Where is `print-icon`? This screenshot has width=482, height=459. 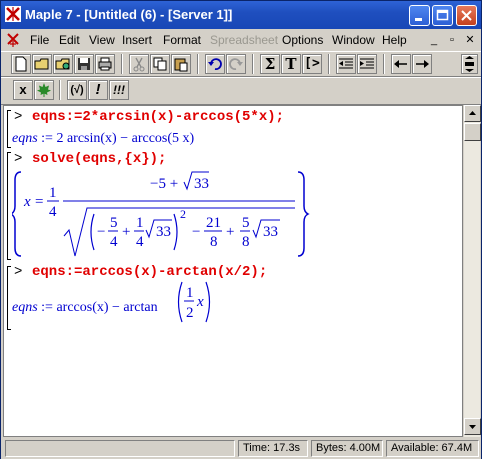 print-icon is located at coordinates (105, 64).